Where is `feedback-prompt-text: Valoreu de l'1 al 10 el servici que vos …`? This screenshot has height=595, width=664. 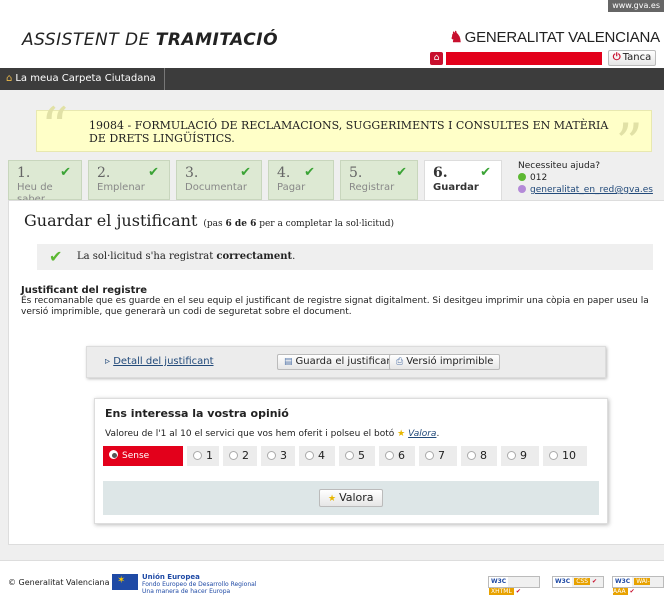 feedback-prompt-text: Valoreu de l'1 al 10 el servici que vos … is located at coordinates (251, 434).